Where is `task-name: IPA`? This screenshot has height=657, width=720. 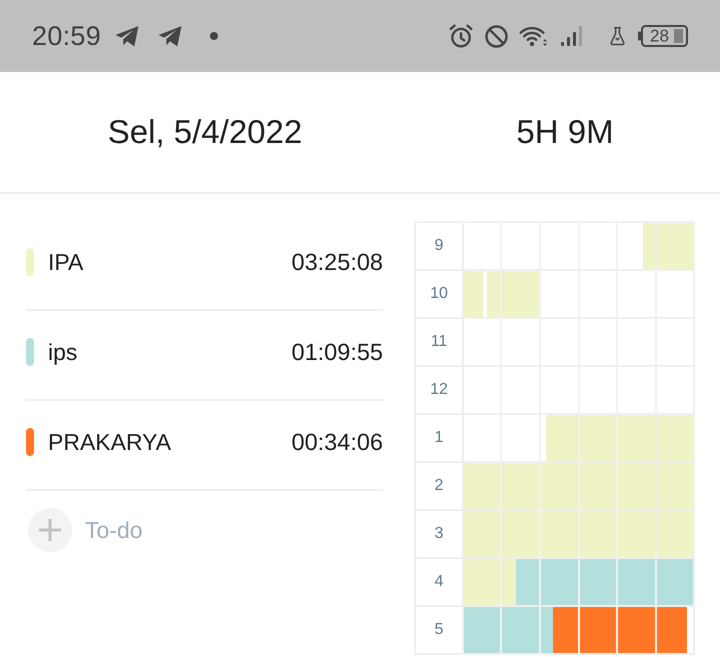 task-name: IPA is located at coordinates (66, 262).